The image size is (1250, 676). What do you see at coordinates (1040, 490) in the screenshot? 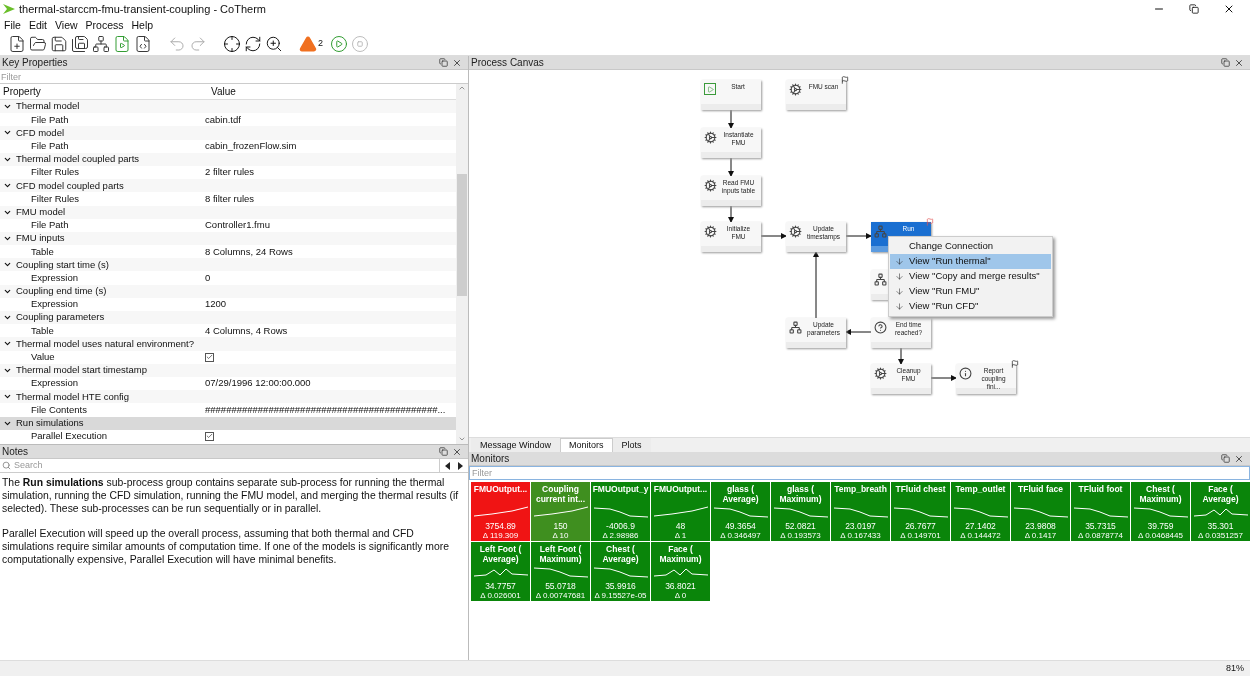
I see `monitor-title: TFluid face` at bounding box center [1040, 490].